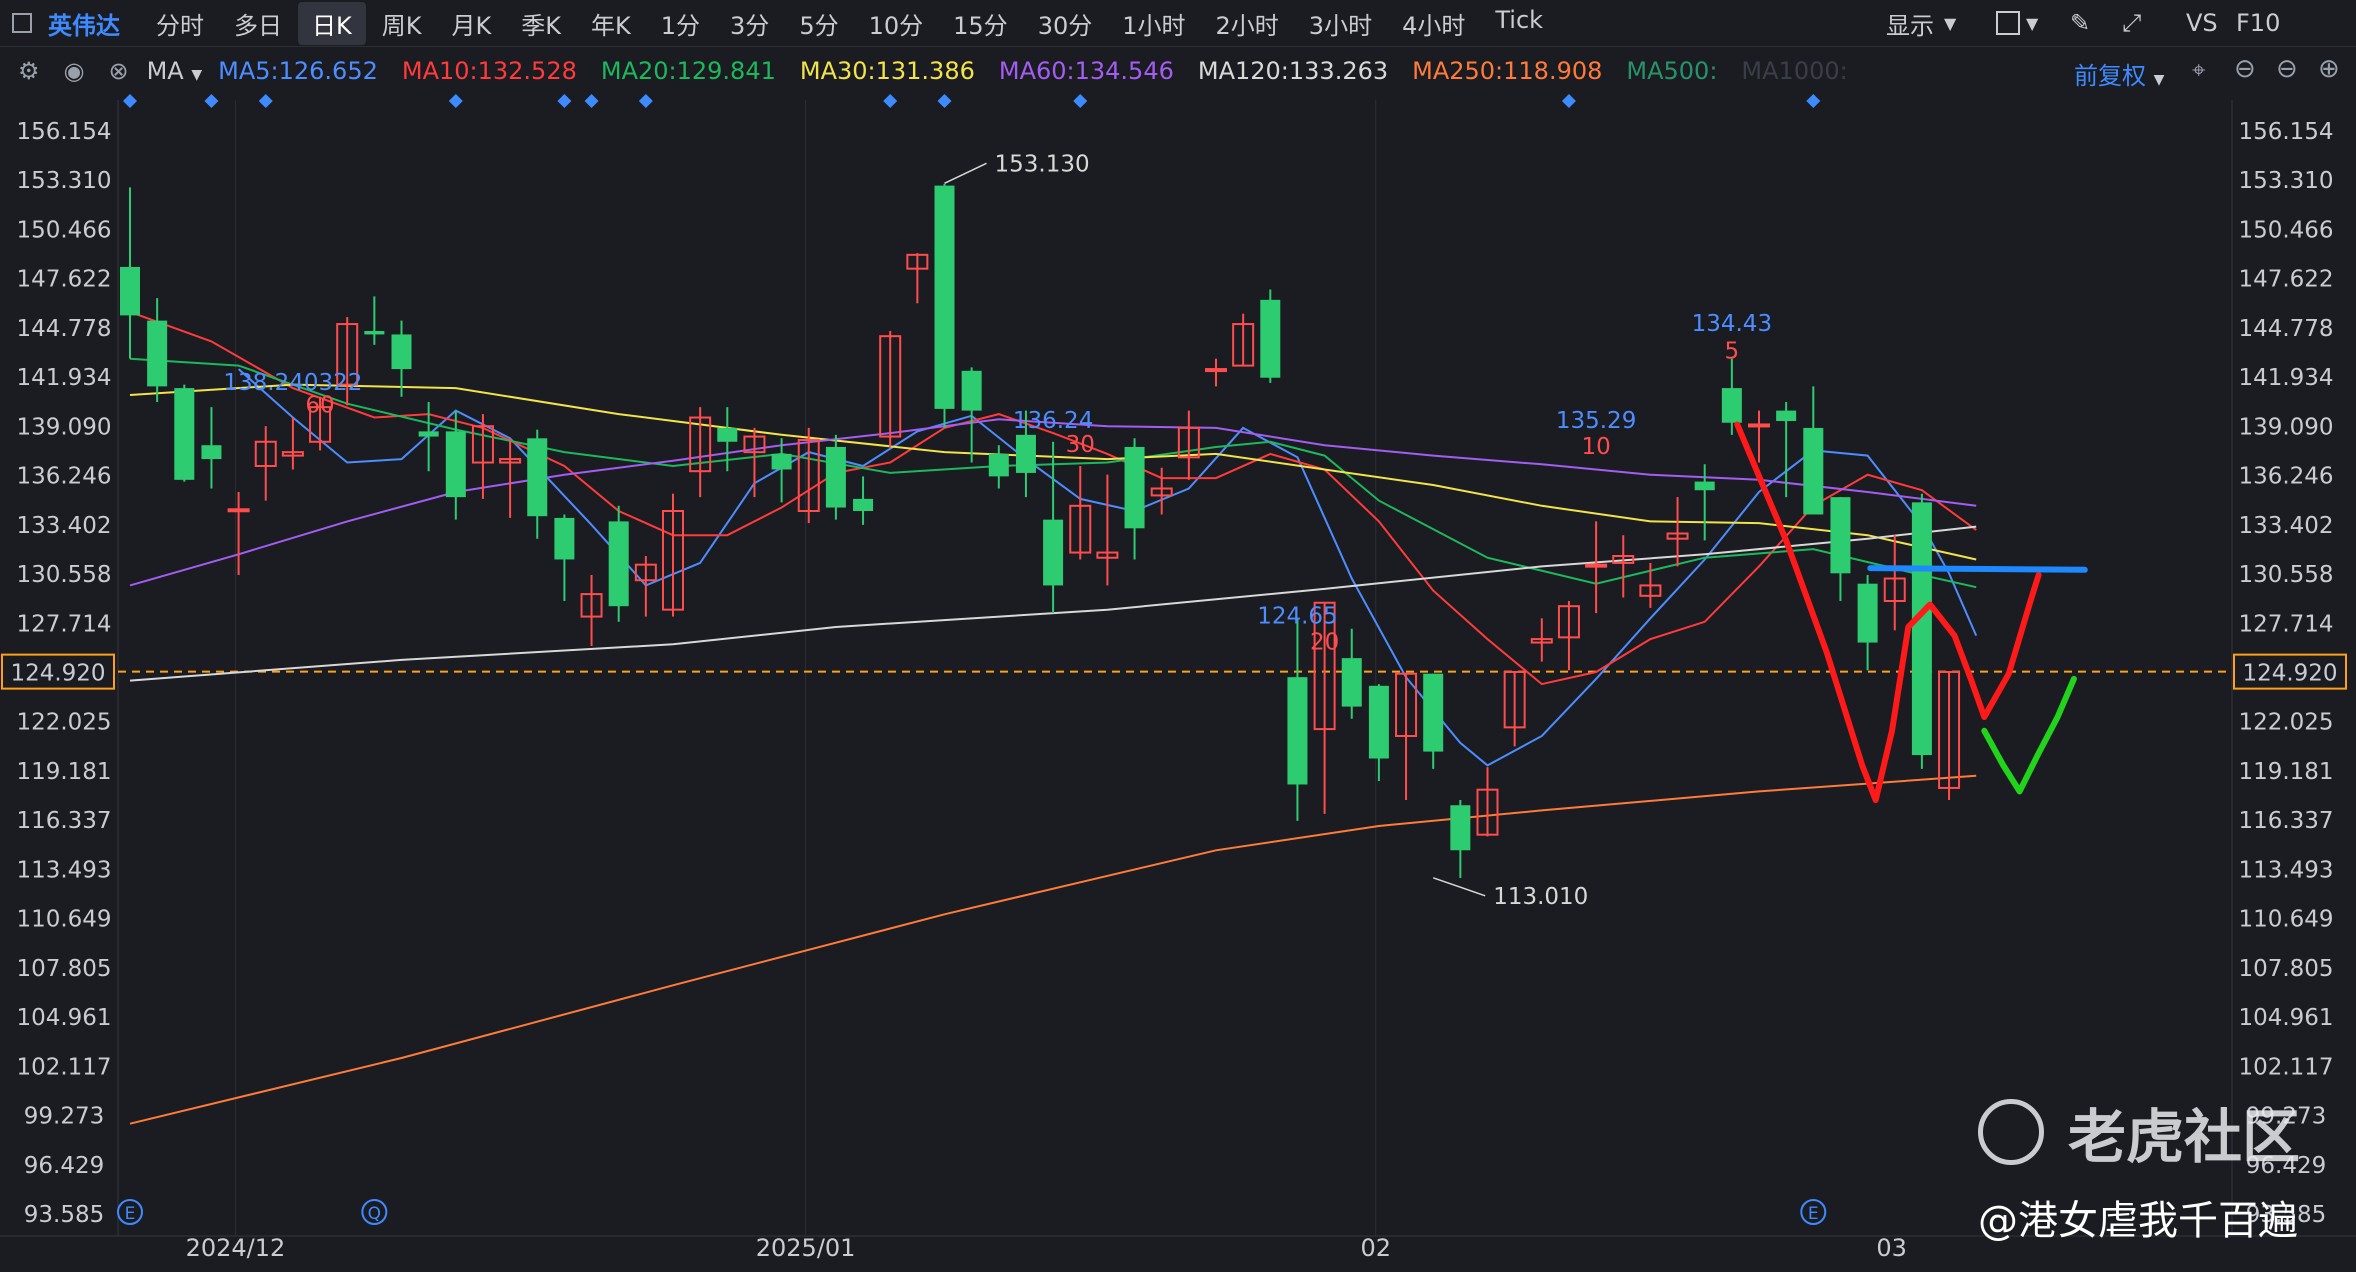  Describe the element at coordinates (63, 280) in the screenshot. I see `y-tick-left: 147.622` at that location.